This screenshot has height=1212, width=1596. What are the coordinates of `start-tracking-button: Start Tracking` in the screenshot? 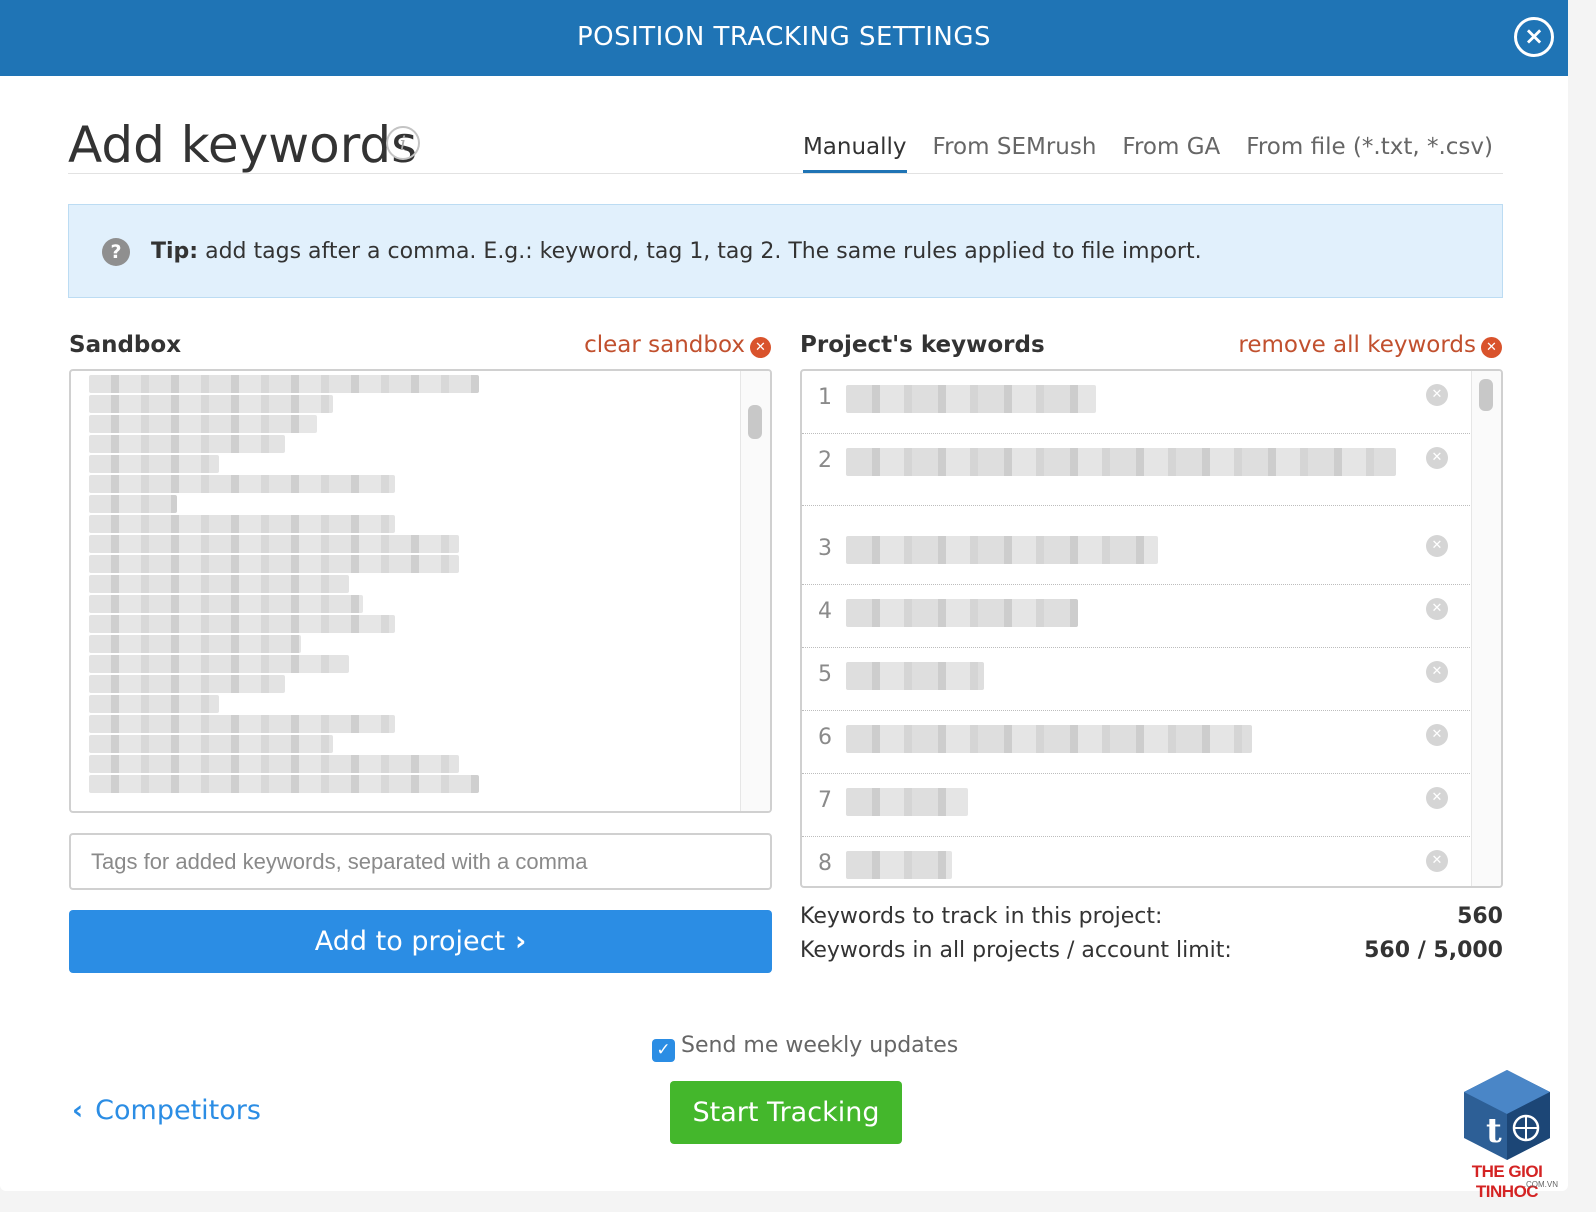 It's located at (786, 1112).